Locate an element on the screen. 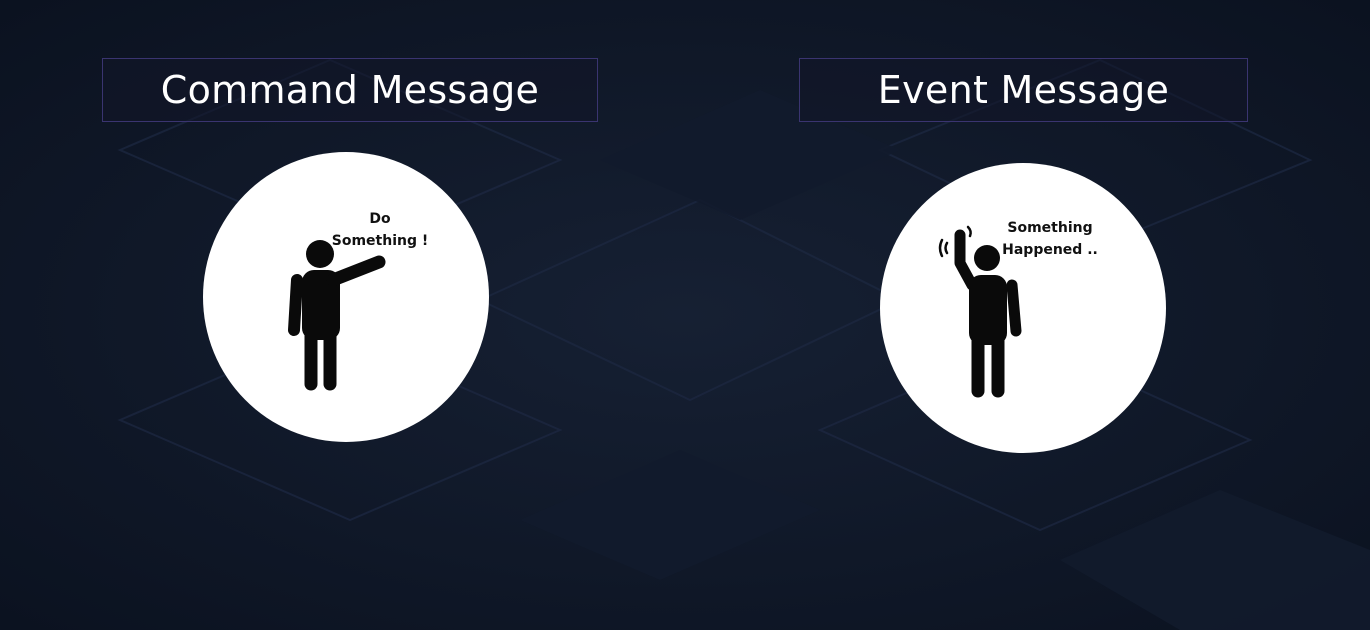  command-speech-line1: Do is located at coordinates (380, 219).